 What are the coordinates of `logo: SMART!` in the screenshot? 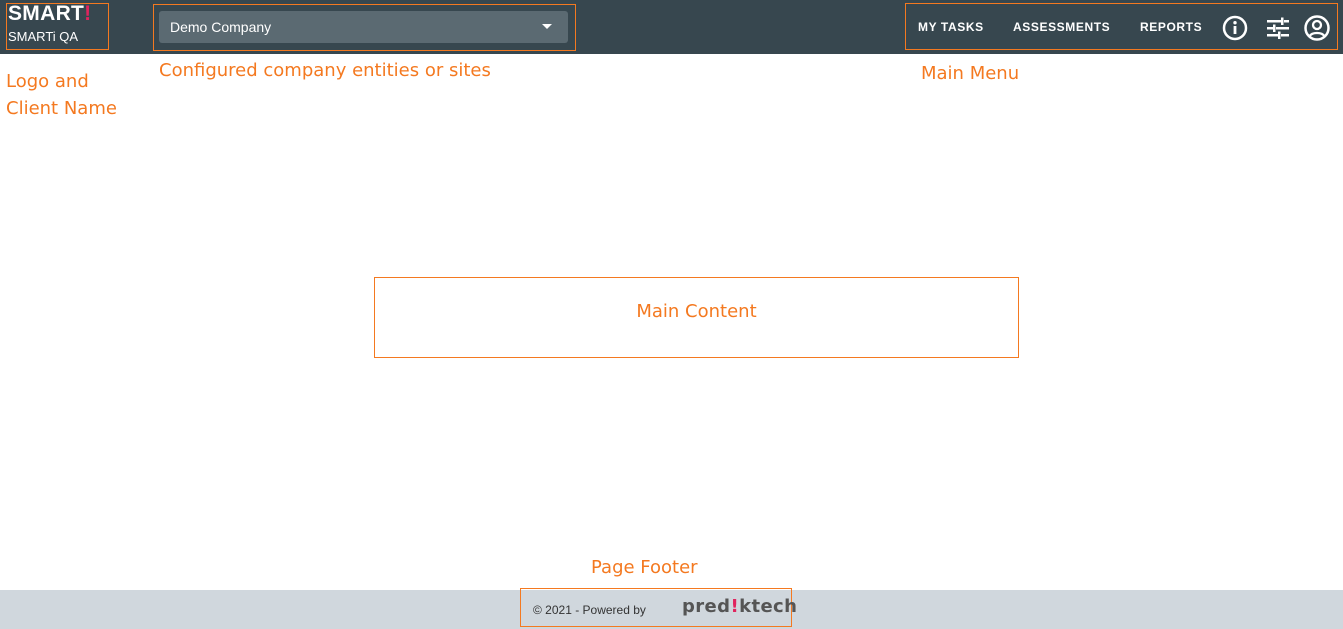 It's located at (49, 14).